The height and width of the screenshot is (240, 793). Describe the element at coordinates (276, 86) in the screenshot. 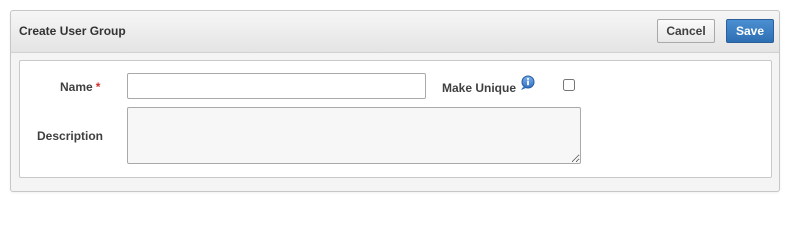

I see `name-input` at that location.